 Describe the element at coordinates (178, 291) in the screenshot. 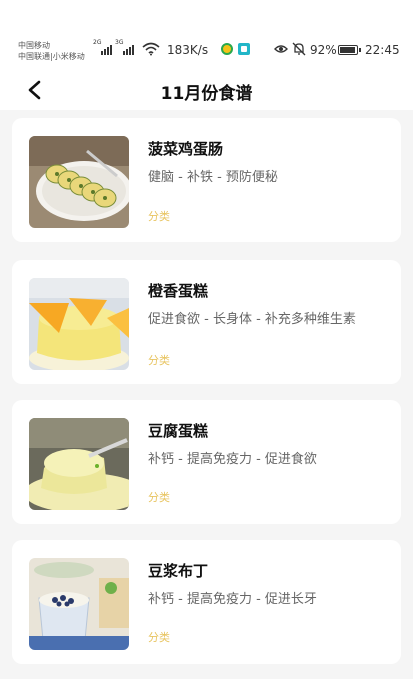

I see `recipe-title: 橙香蛋糕` at that location.